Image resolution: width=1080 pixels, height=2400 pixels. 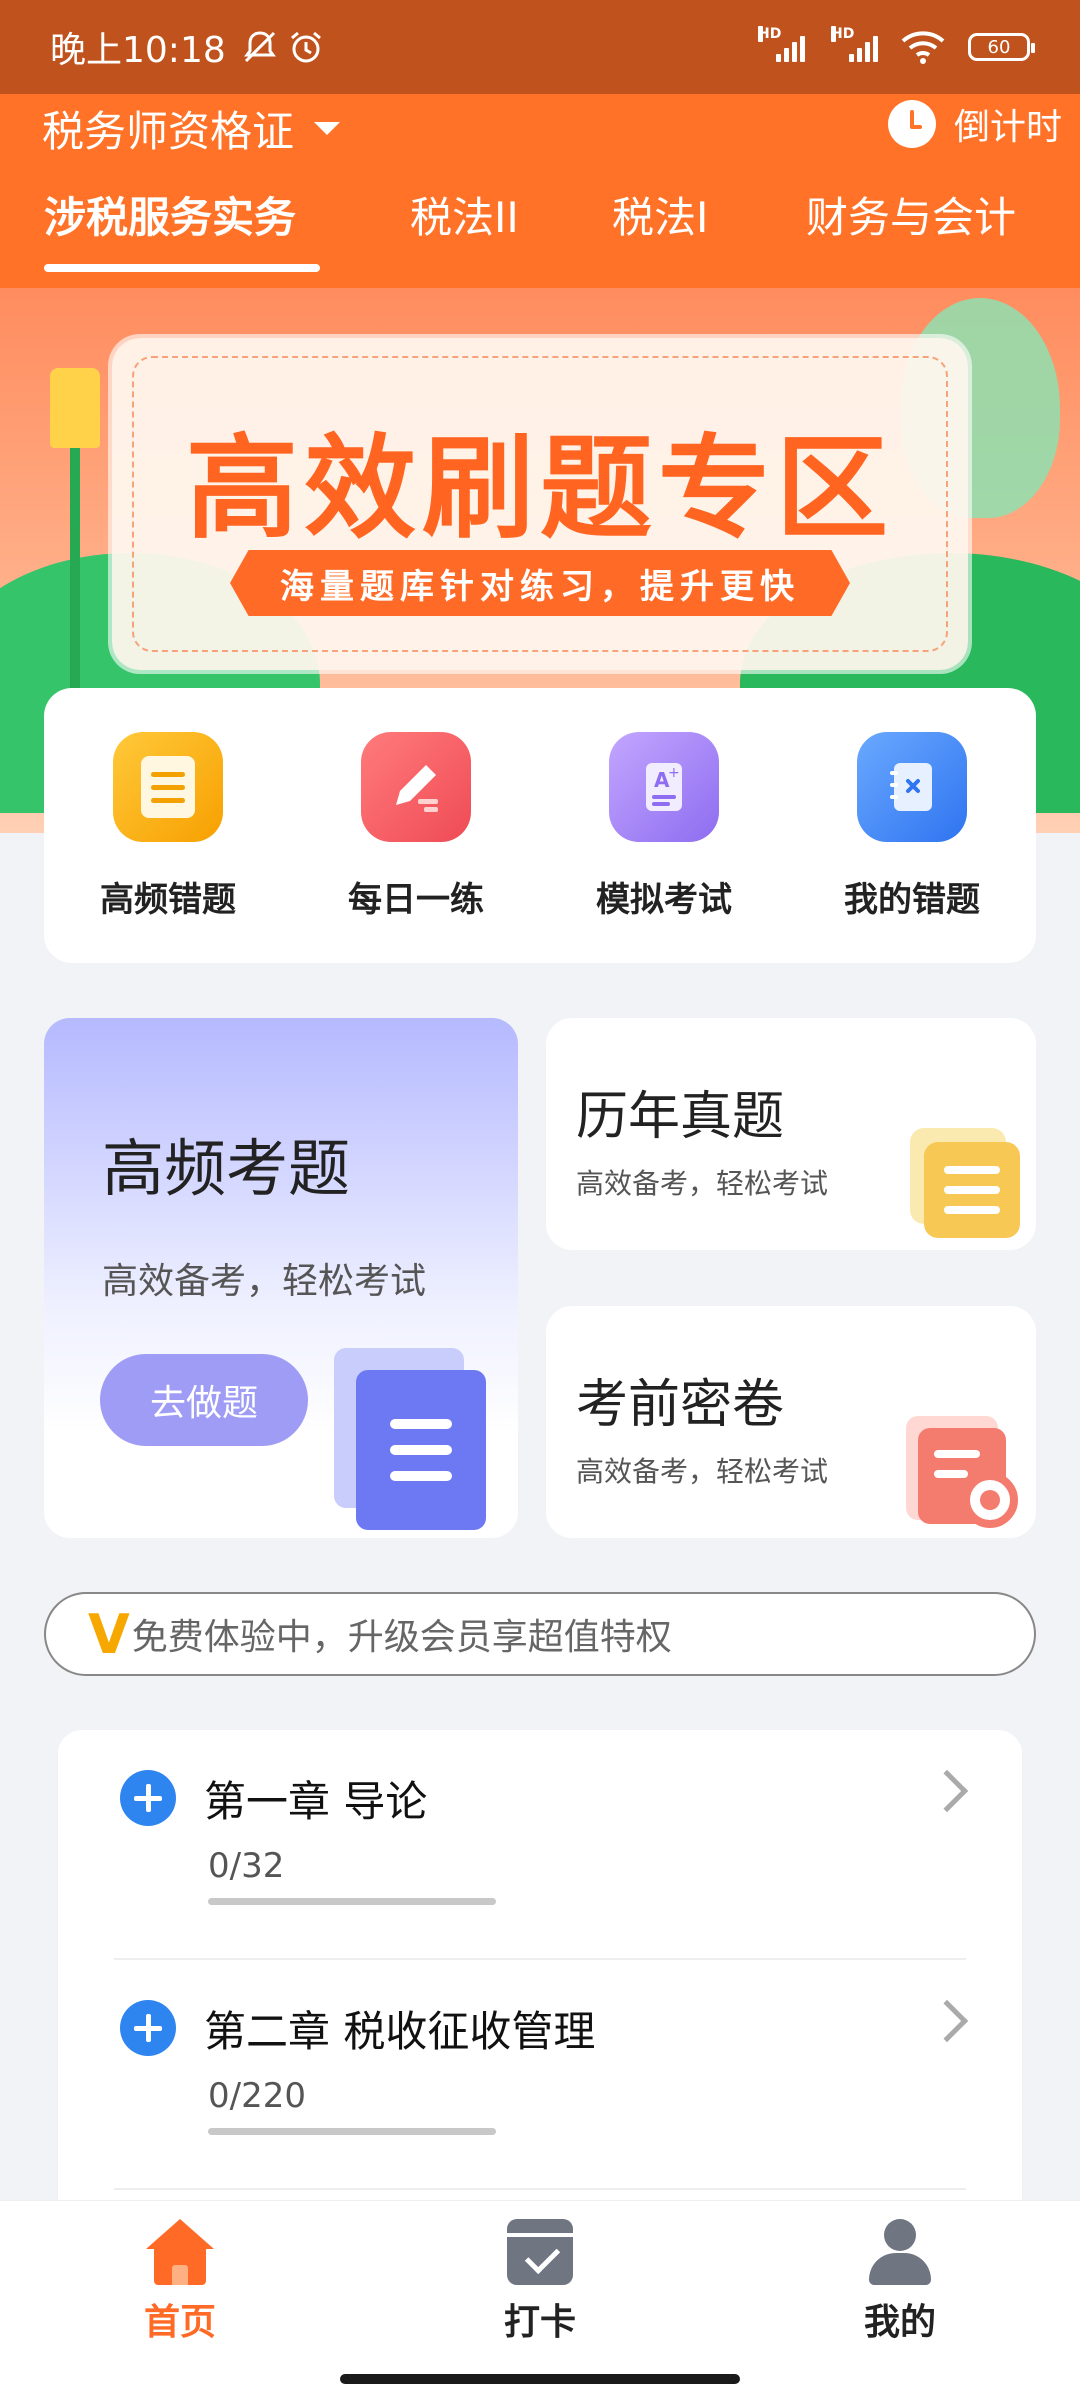 I want to click on user-icon, so click(x=900, y=2252).